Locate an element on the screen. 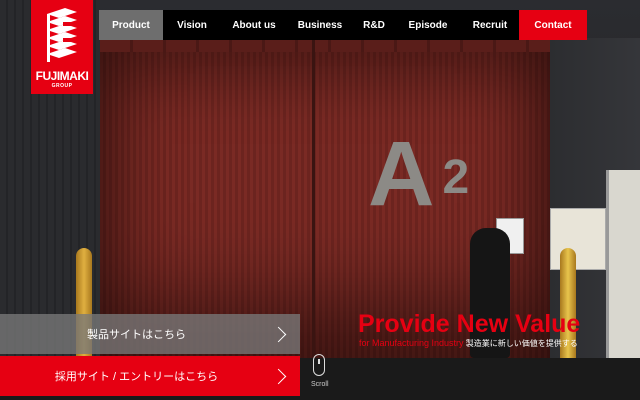 This screenshot has height=400, width=640. background-door-band is located at coordinates (325, 45).